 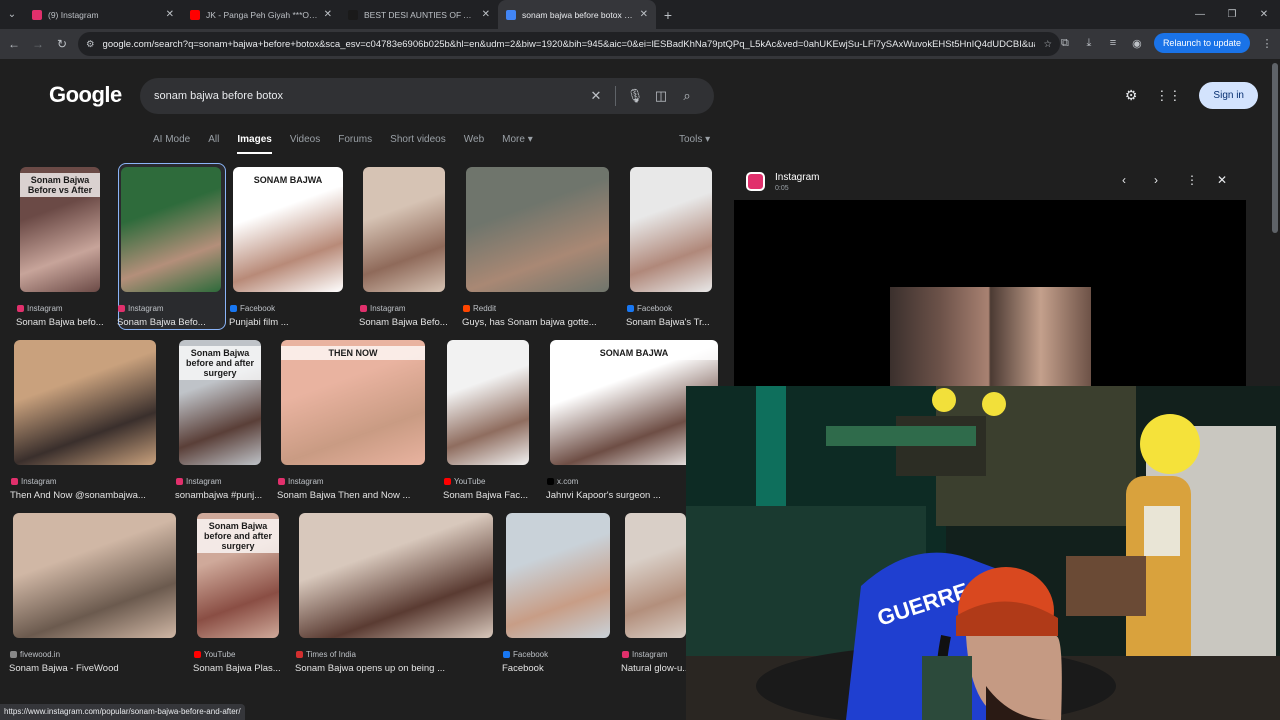 I want to click on relaunch-button: Relaunch to update, so click(x=1201, y=43).